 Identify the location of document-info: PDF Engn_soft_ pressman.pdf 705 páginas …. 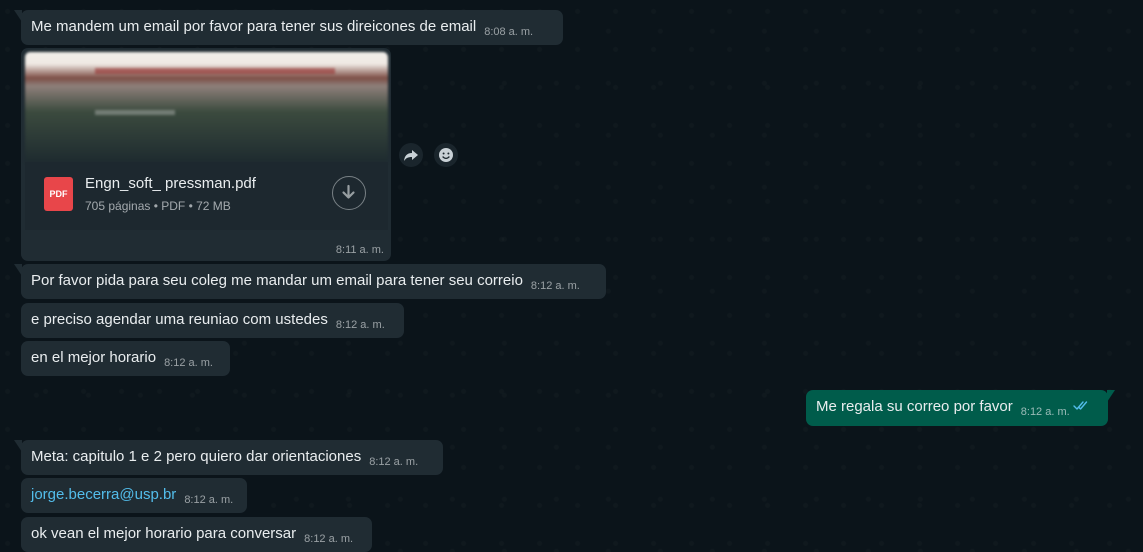
(206, 196).